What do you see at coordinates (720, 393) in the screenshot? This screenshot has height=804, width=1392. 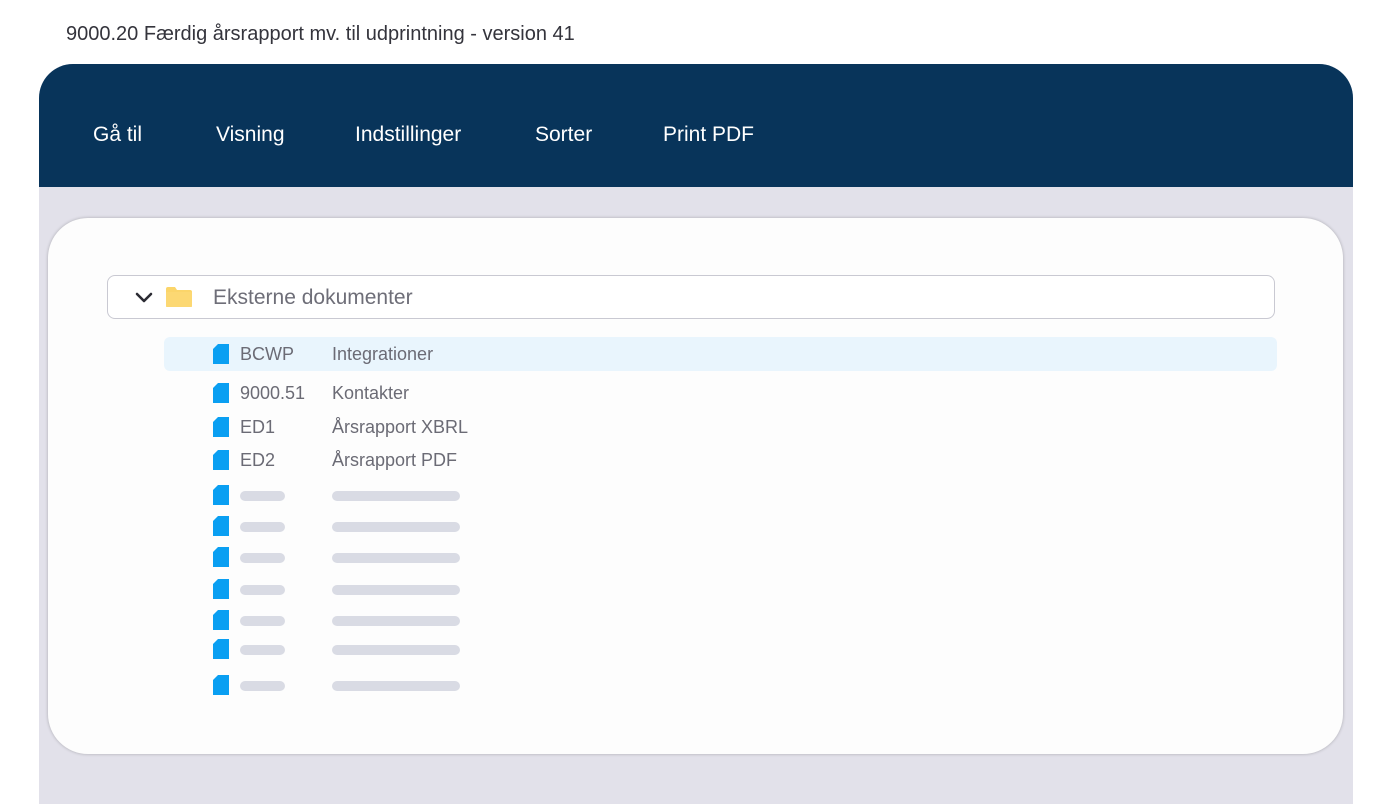 I see `document-row-9000-51: 9000.51 Kontakter` at bounding box center [720, 393].